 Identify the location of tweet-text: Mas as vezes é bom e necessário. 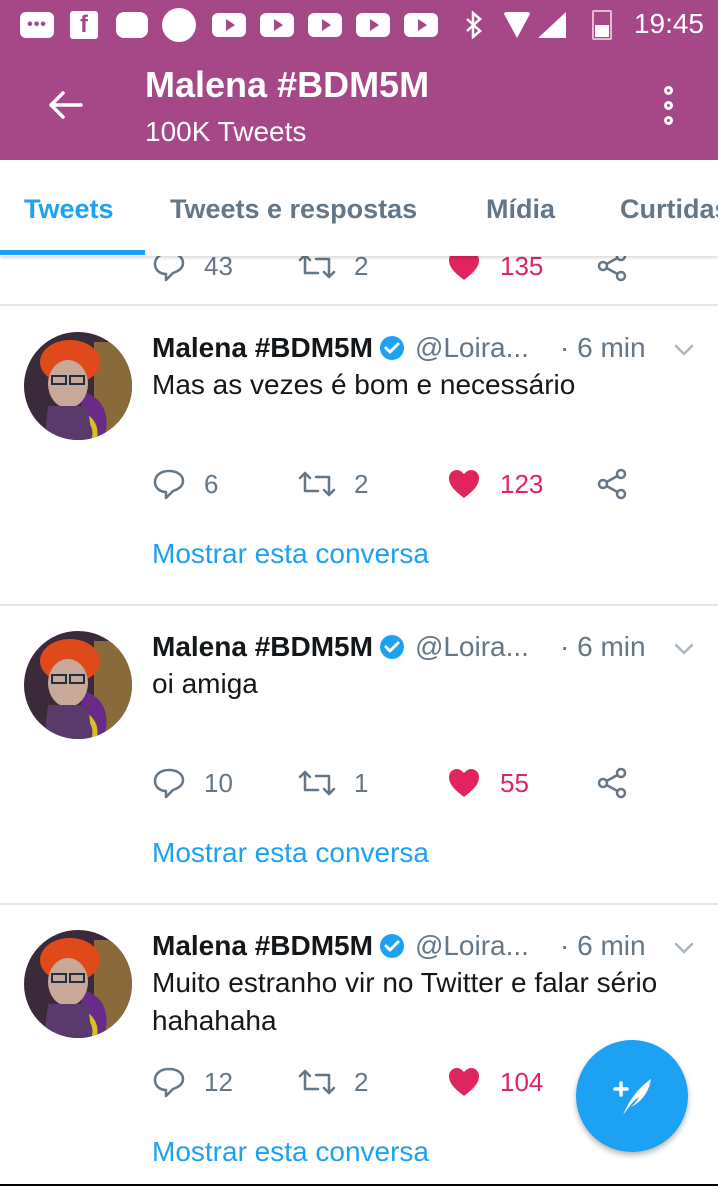
(364, 384).